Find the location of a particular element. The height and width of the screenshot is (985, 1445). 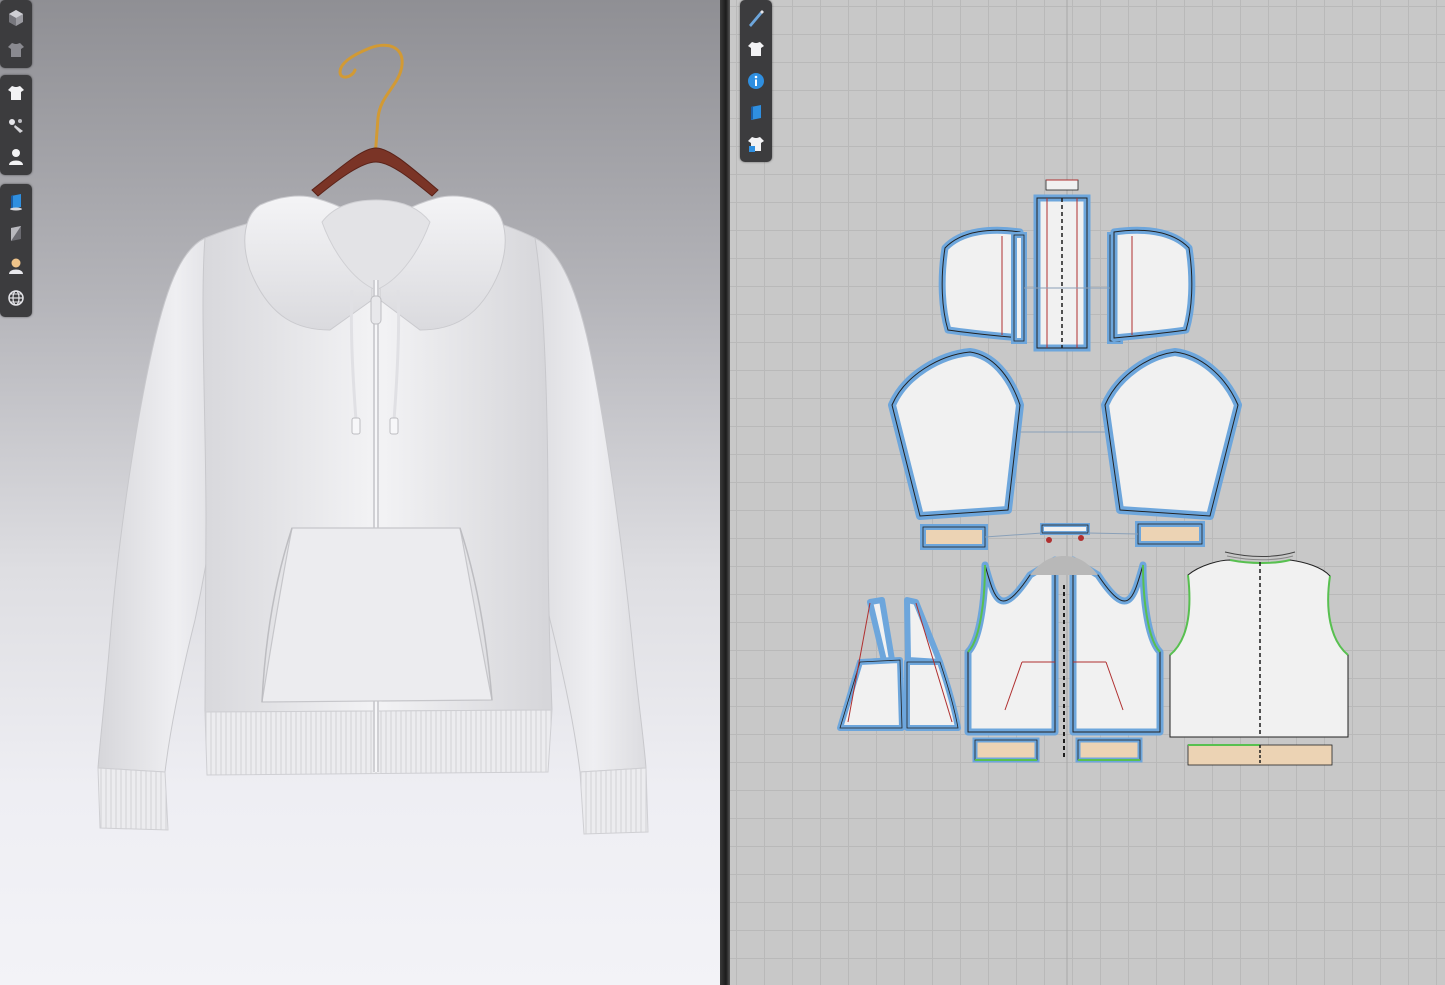

garment-display-icon is located at coordinates (16, 50).